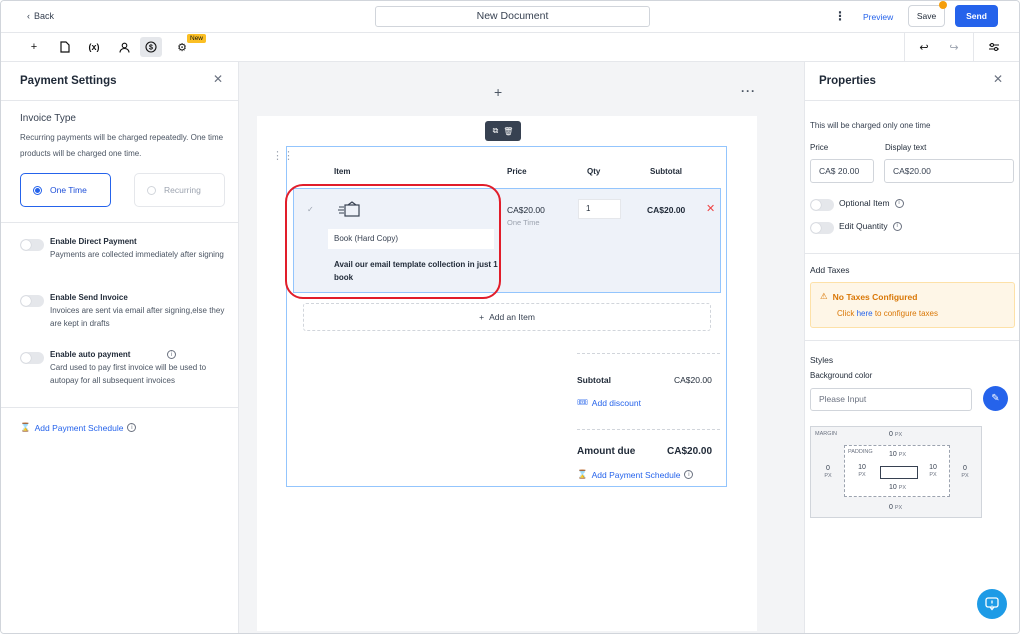  I want to click on margin-left-value: 0 PX, so click(828, 472).